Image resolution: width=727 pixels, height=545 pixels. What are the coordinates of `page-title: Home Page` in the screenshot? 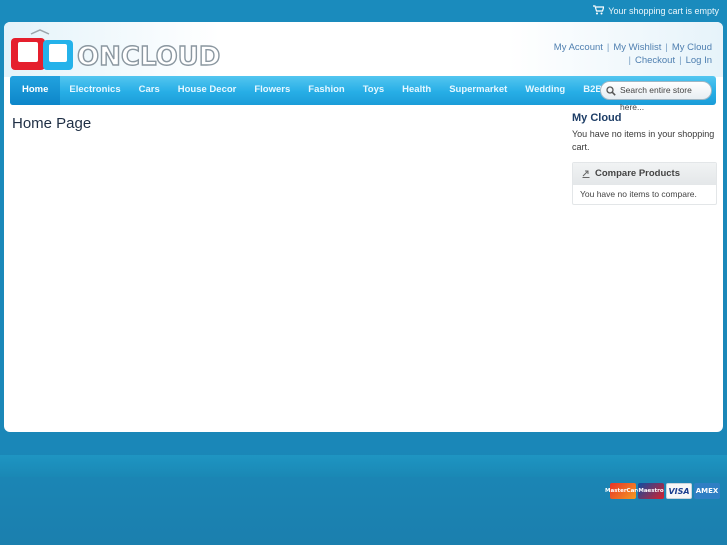 It's located at (52, 123).